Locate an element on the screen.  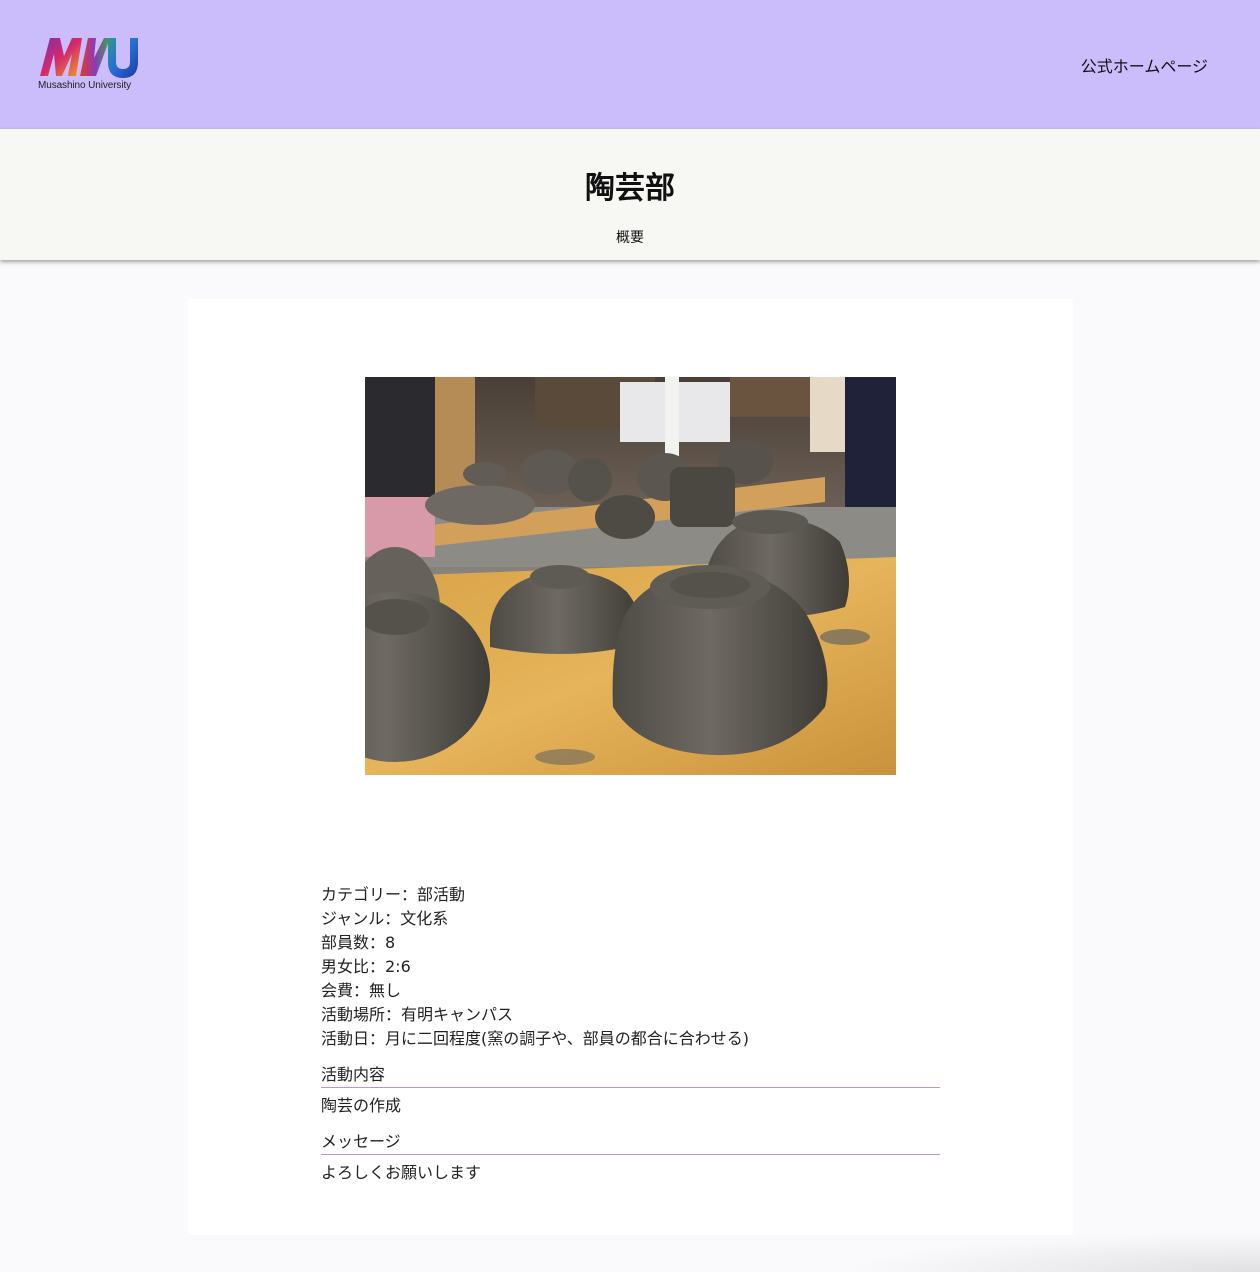
category-text: カテゴリー：部活動 is located at coordinates (393, 894).